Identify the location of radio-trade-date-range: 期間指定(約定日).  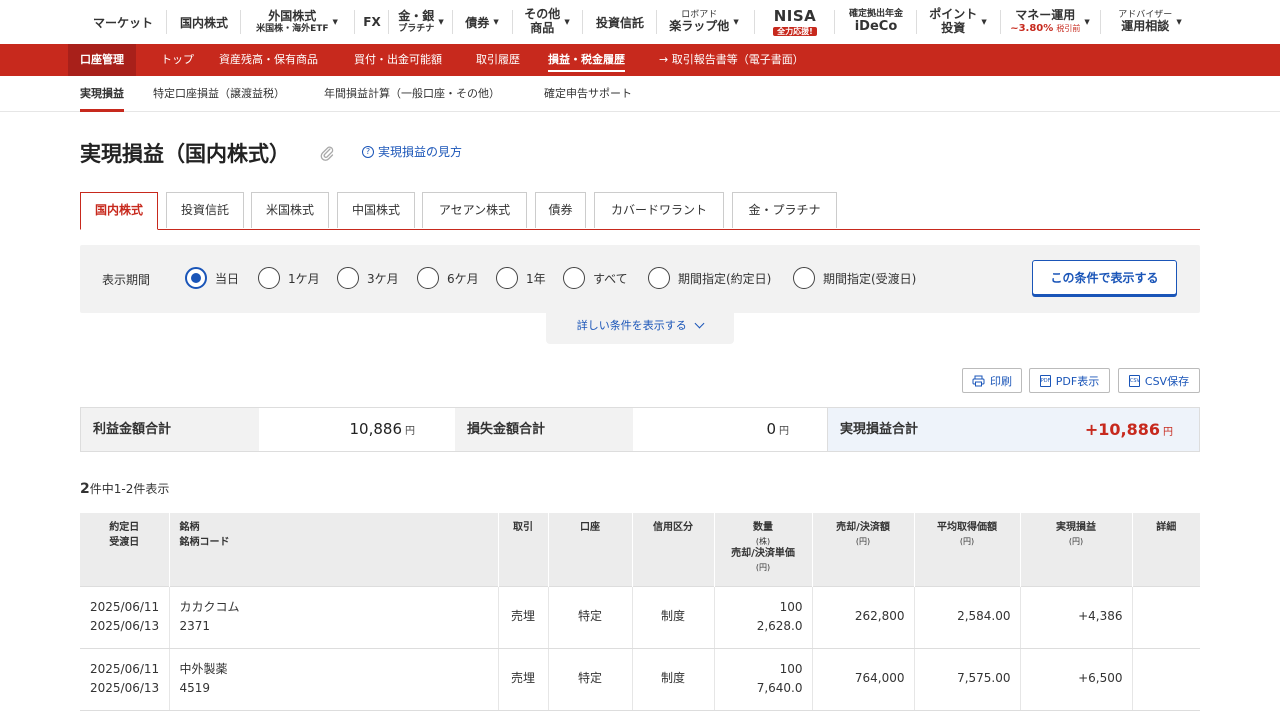
(709, 278).